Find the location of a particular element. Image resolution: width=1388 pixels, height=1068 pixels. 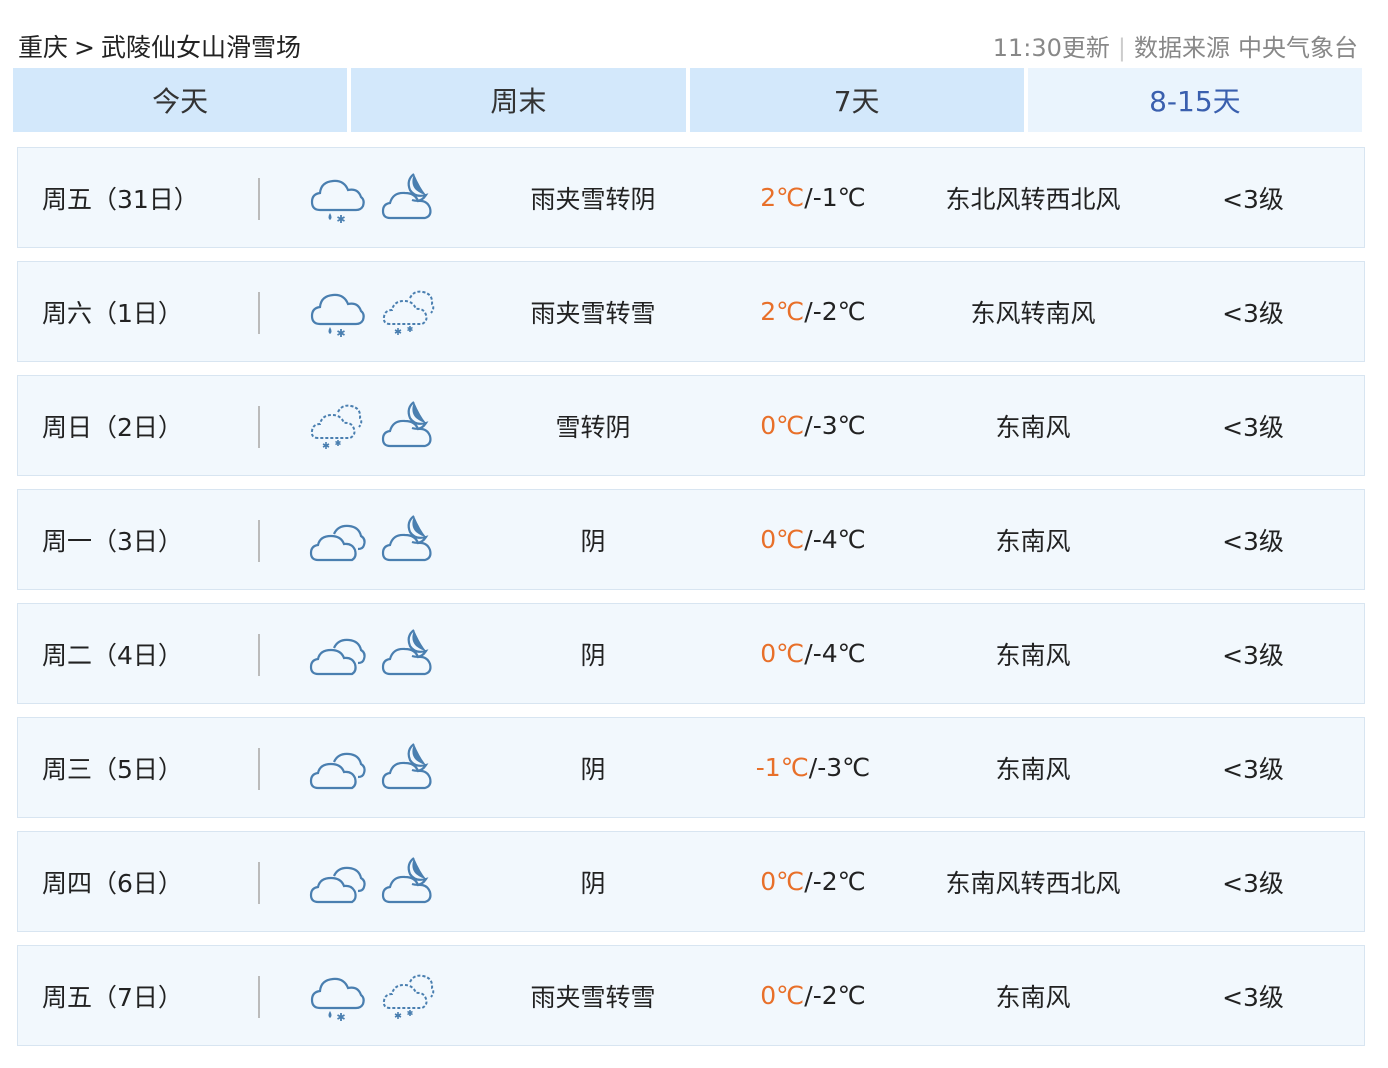

weather-description: 雪转阴 is located at coordinates (593, 427).